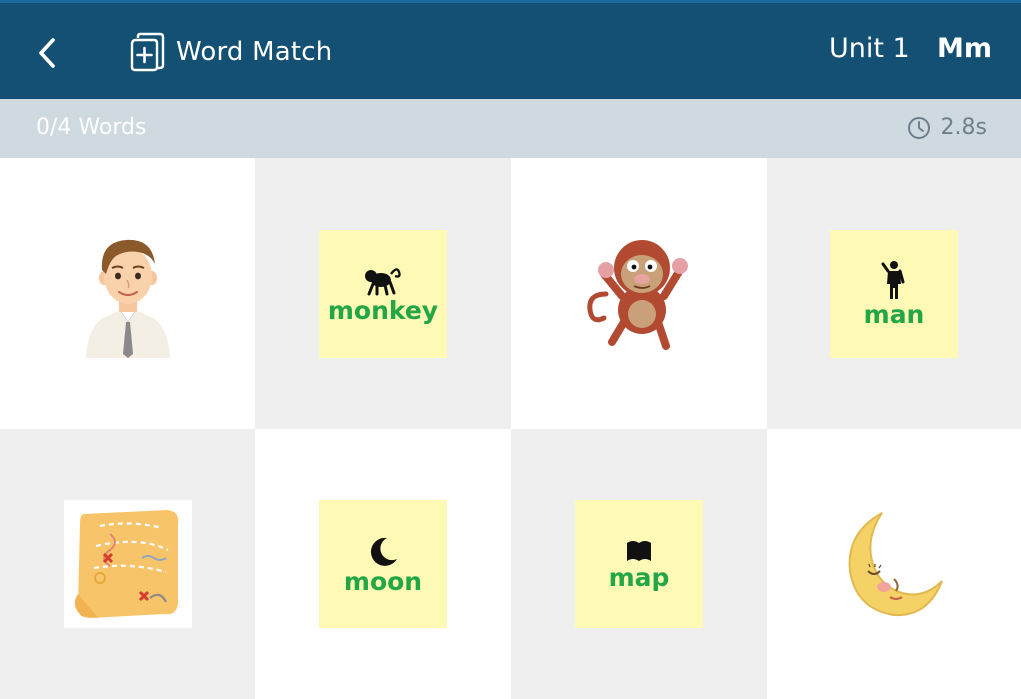 The width and height of the screenshot is (1021, 699). I want to click on word-text: moon, so click(383, 581).